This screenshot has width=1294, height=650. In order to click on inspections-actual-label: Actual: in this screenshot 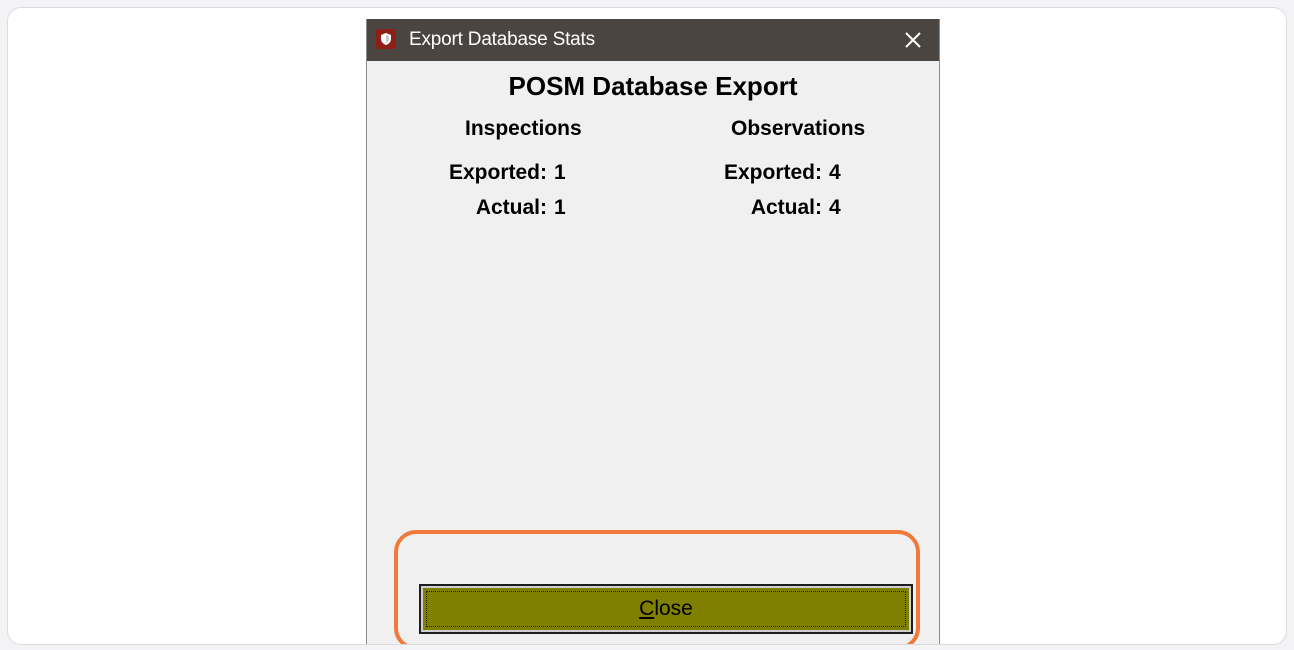, I will do `click(511, 207)`.